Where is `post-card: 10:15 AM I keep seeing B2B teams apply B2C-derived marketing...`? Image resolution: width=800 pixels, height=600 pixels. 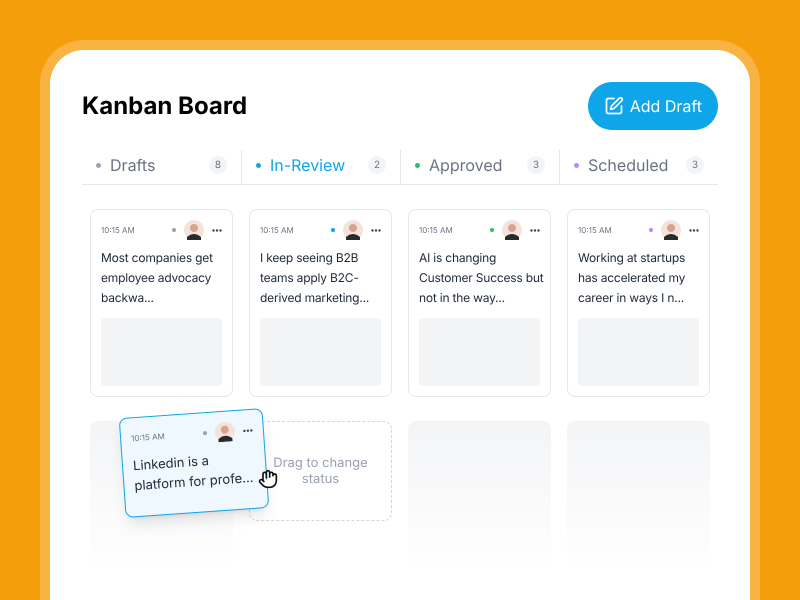
post-card: 10:15 AM I keep seeing B2B teams apply B2C-derived marketing... is located at coordinates (320, 303).